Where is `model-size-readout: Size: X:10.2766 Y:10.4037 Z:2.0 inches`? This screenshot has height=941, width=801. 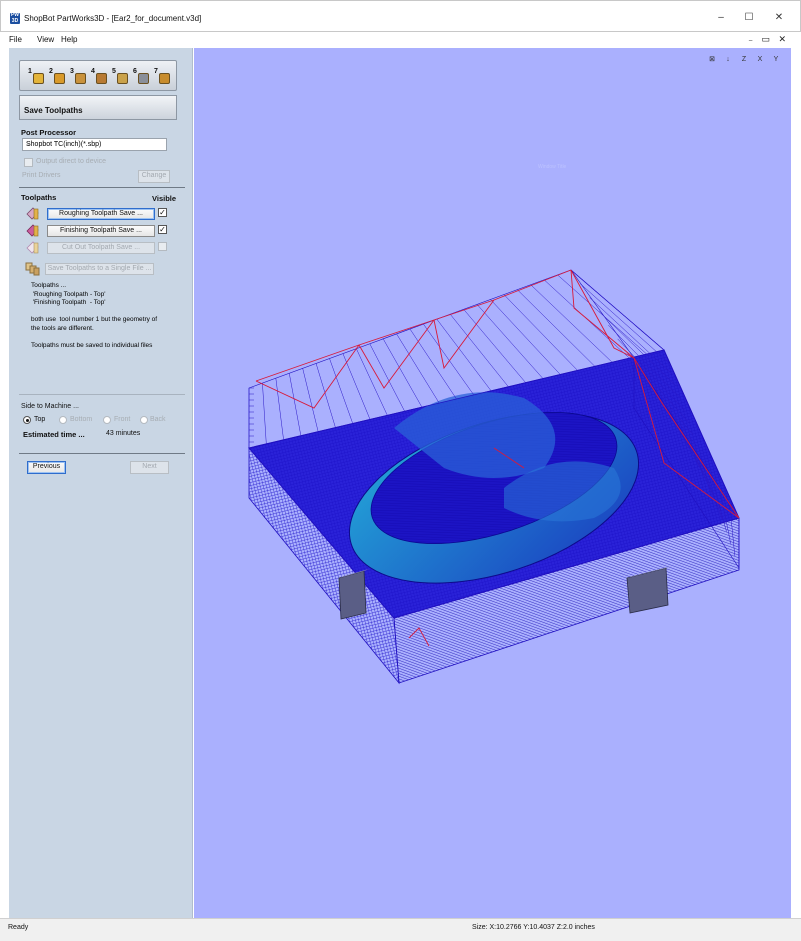
model-size-readout: Size: X:10.2766 Y:10.4037 Z:2.0 inches is located at coordinates (533, 927).